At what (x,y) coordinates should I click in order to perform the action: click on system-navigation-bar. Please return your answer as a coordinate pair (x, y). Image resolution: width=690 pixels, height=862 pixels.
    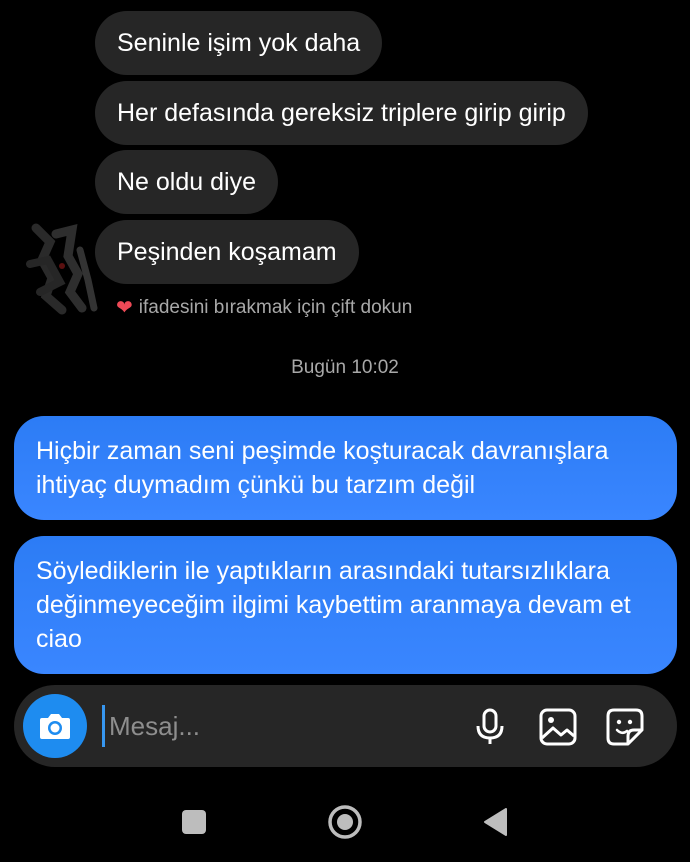
    Looking at the image, I should click on (345, 821).